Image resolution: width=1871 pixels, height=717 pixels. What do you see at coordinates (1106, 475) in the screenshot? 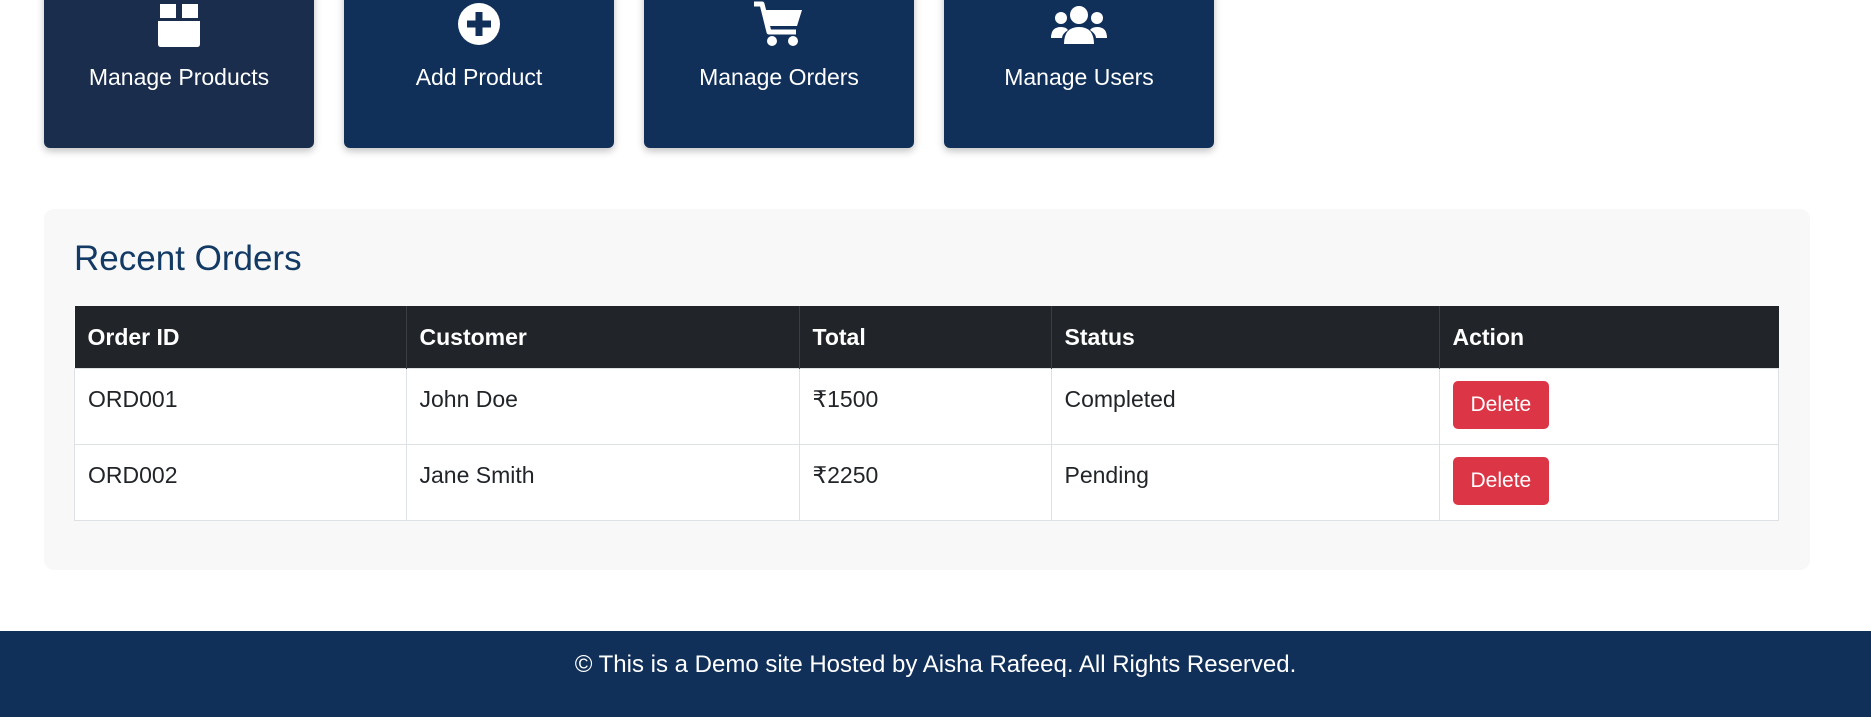
I see `order-status: Pending` at bounding box center [1106, 475].